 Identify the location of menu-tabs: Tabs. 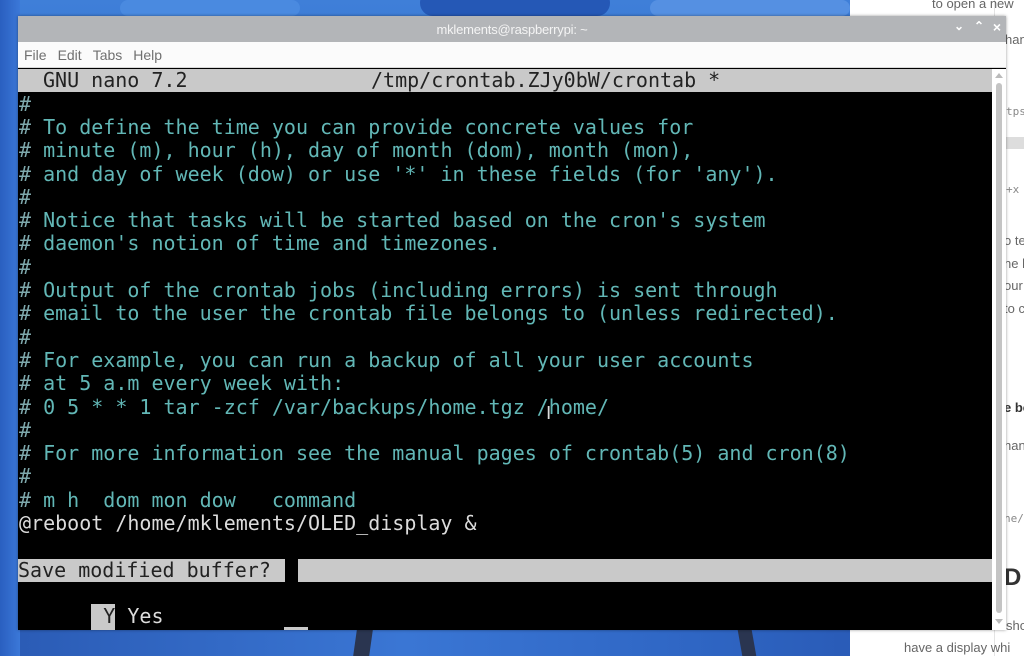
(108, 55).